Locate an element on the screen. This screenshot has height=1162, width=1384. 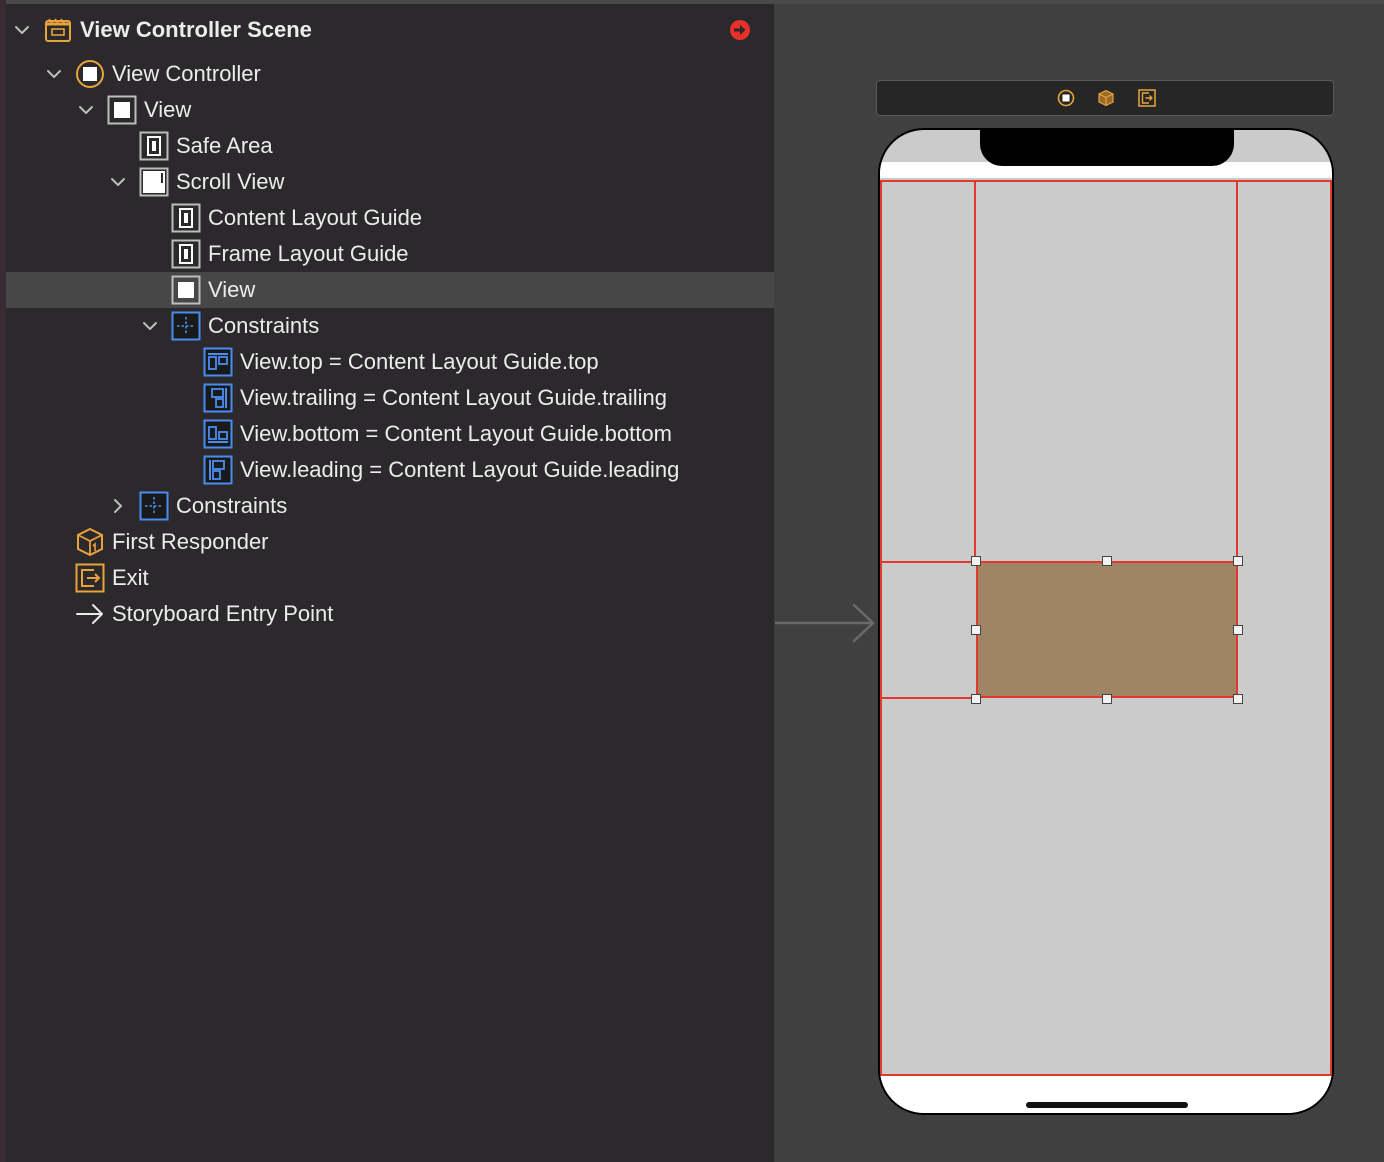
device-notch is located at coordinates (1107, 148).